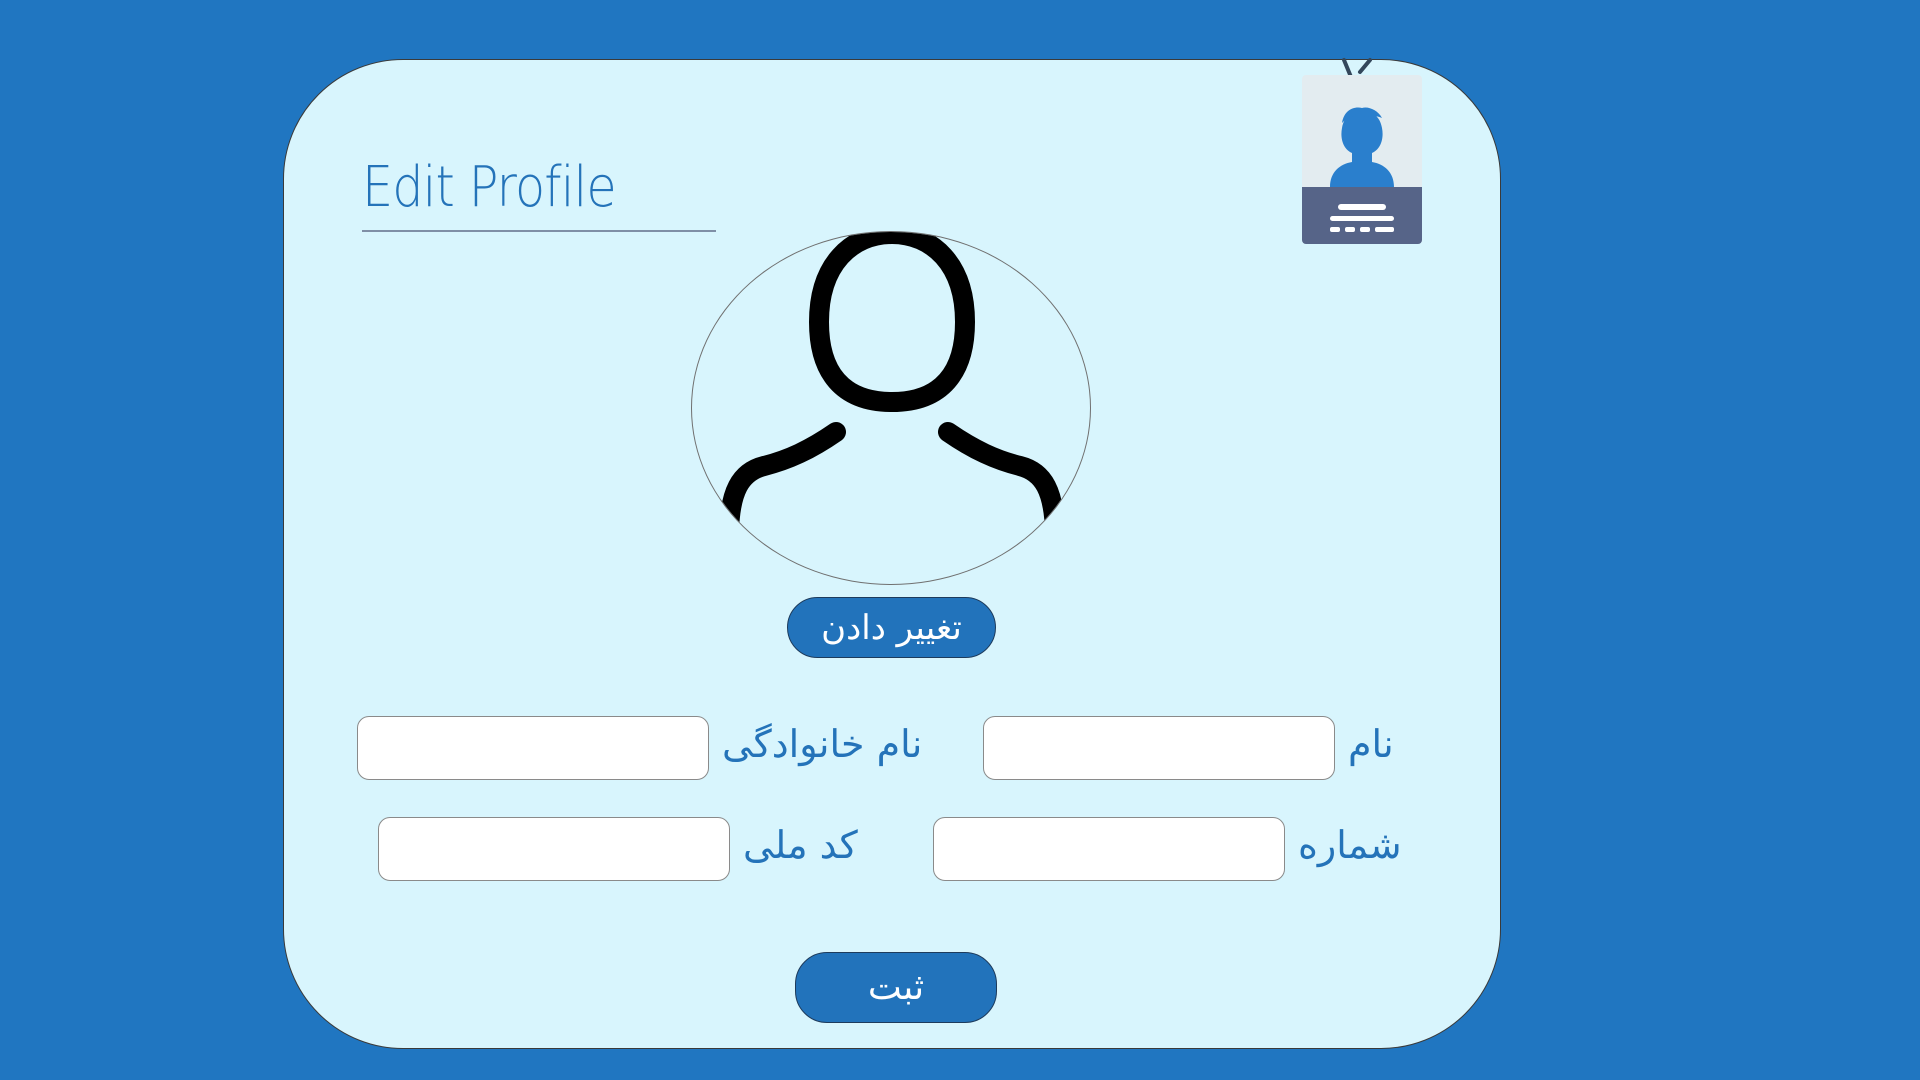 Image resolution: width=1920 pixels, height=1080 pixels. What do you see at coordinates (1350, 845) in the screenshot?
I see `phone-label: شماره` at bounding box center [1350, 845].